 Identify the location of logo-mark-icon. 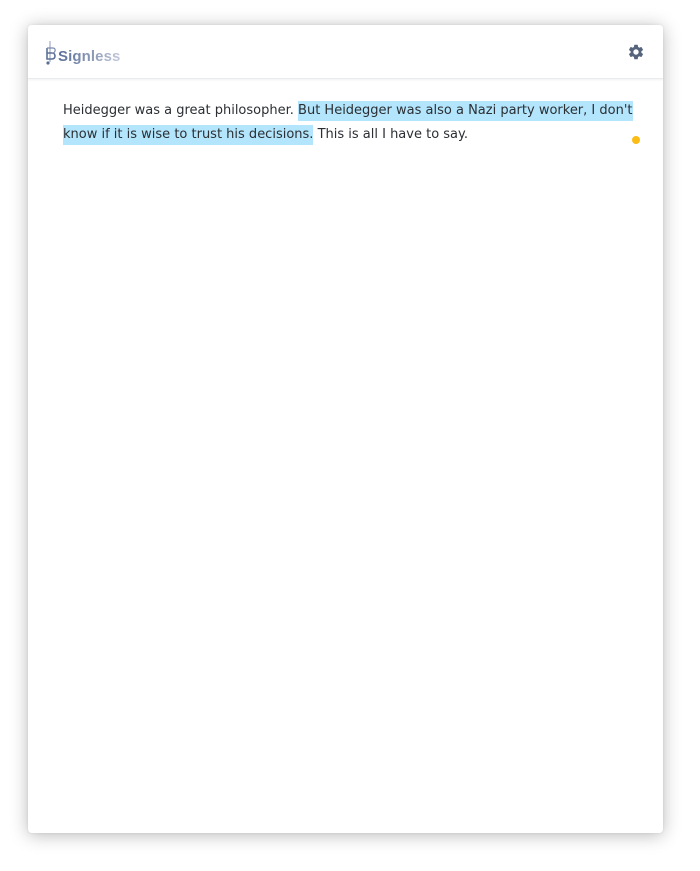
(51, 53).